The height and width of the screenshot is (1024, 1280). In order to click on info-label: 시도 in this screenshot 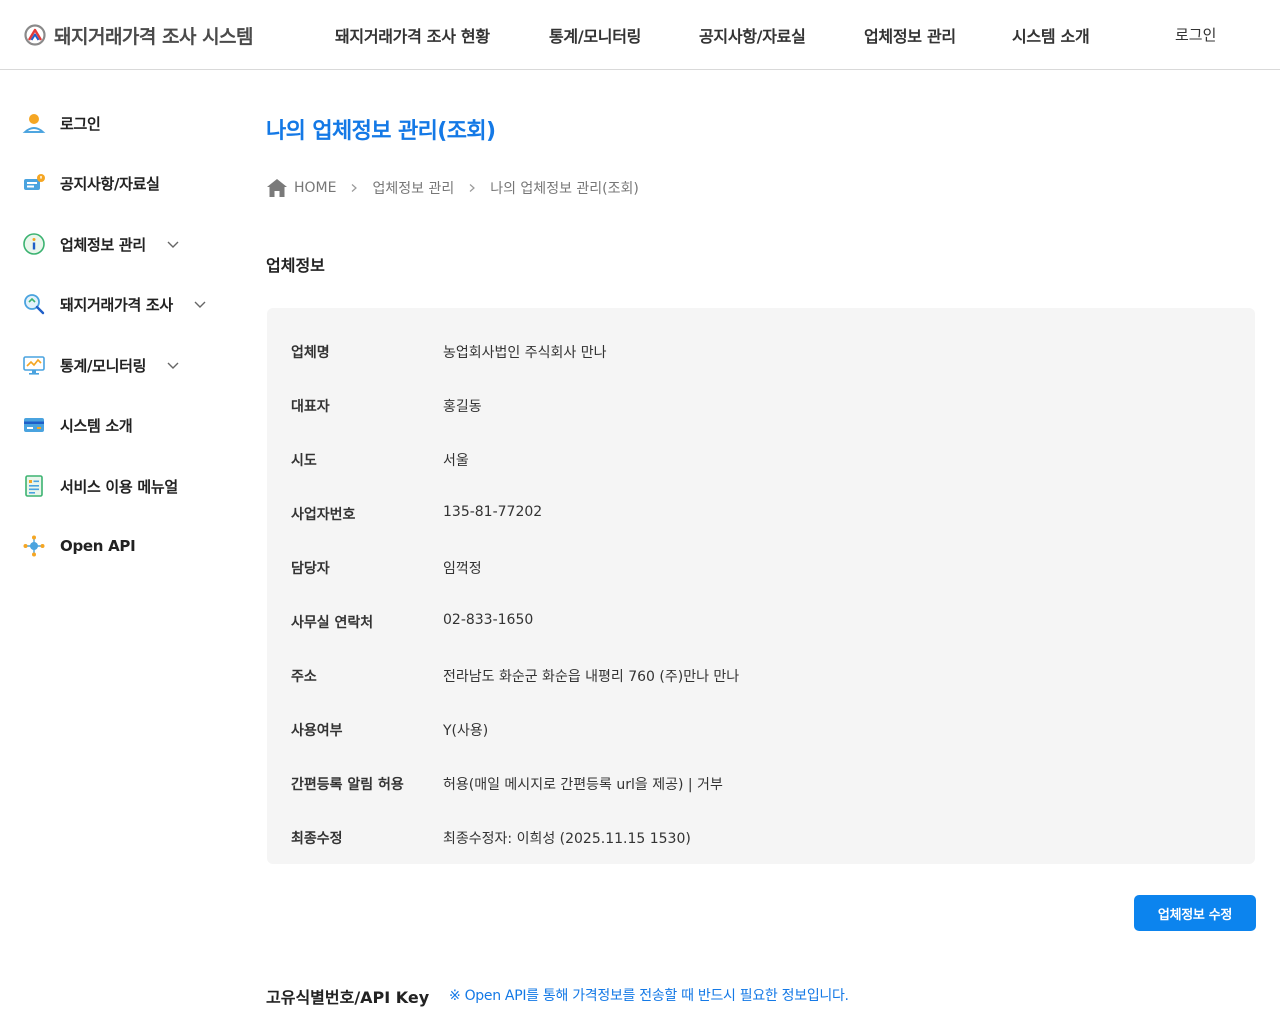, I will do `click(304, 461)`.